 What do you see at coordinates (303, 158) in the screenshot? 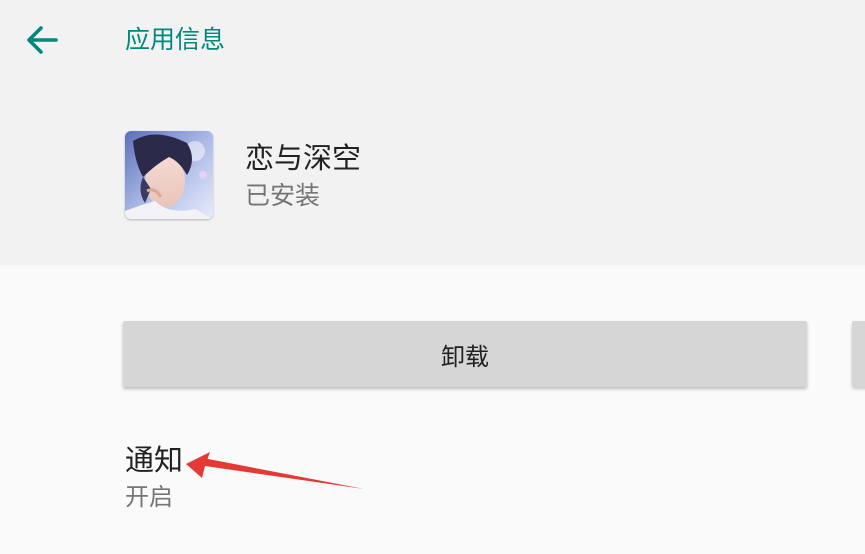
I see `app-name: 恋与深空` at bounding box center [303, 158].